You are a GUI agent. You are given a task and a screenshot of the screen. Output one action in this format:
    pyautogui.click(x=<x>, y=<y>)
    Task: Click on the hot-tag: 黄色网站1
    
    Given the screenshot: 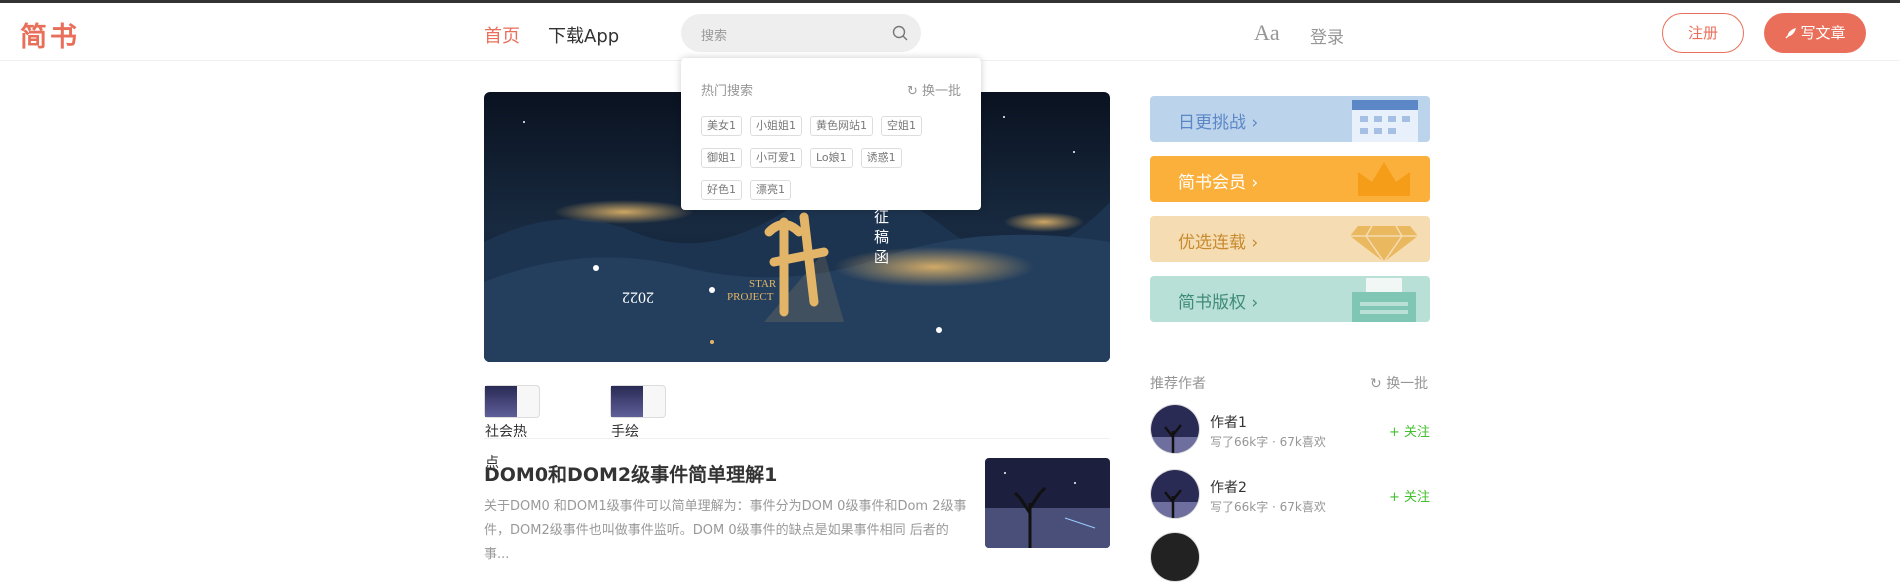 What is the action you would take?
    pyautogui.click(x=841, y=126)
    